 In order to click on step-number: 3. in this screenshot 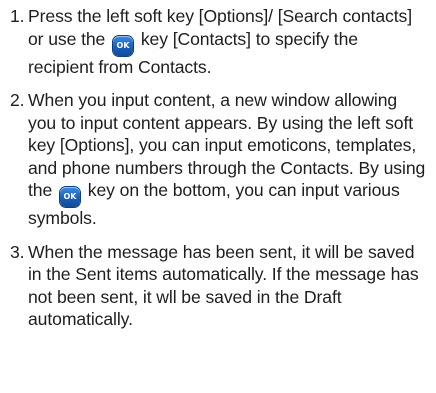, I will do `click(17, 251)`.